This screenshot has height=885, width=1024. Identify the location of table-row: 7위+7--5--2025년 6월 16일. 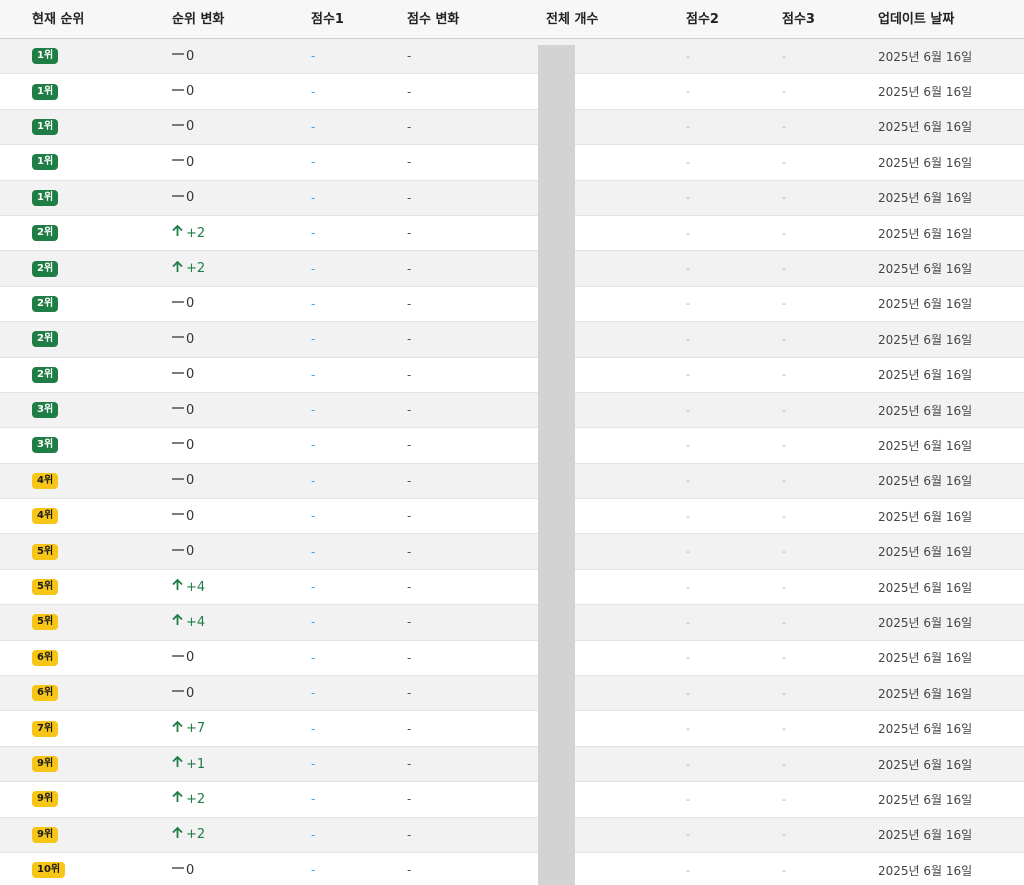
(512, 729).